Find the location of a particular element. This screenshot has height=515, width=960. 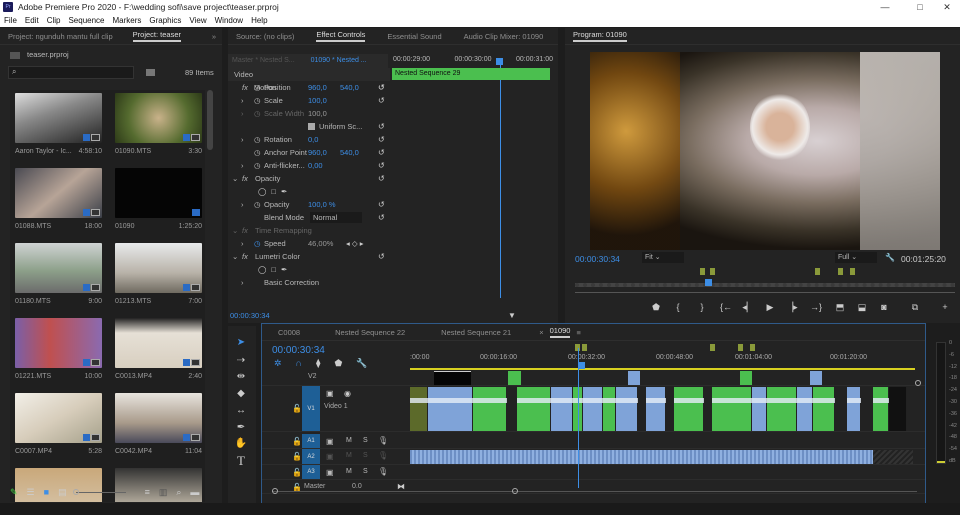

tab-c0008: C0008 is located at coordinates (289, 332).